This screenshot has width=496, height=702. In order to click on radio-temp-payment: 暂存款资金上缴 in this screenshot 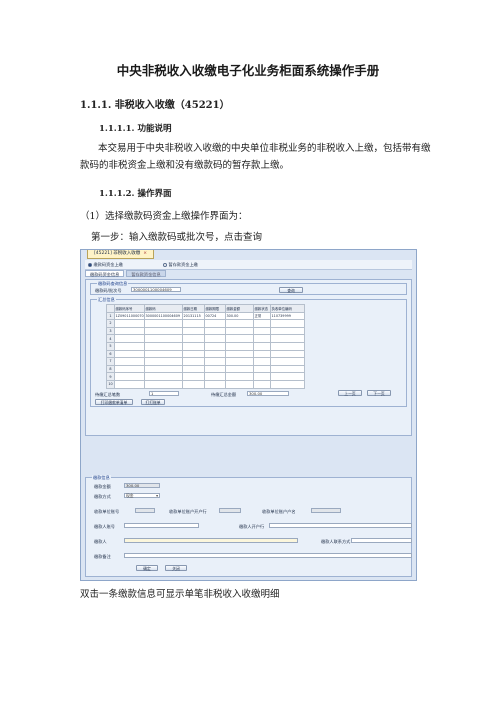, I will do `click(180, 265)`.